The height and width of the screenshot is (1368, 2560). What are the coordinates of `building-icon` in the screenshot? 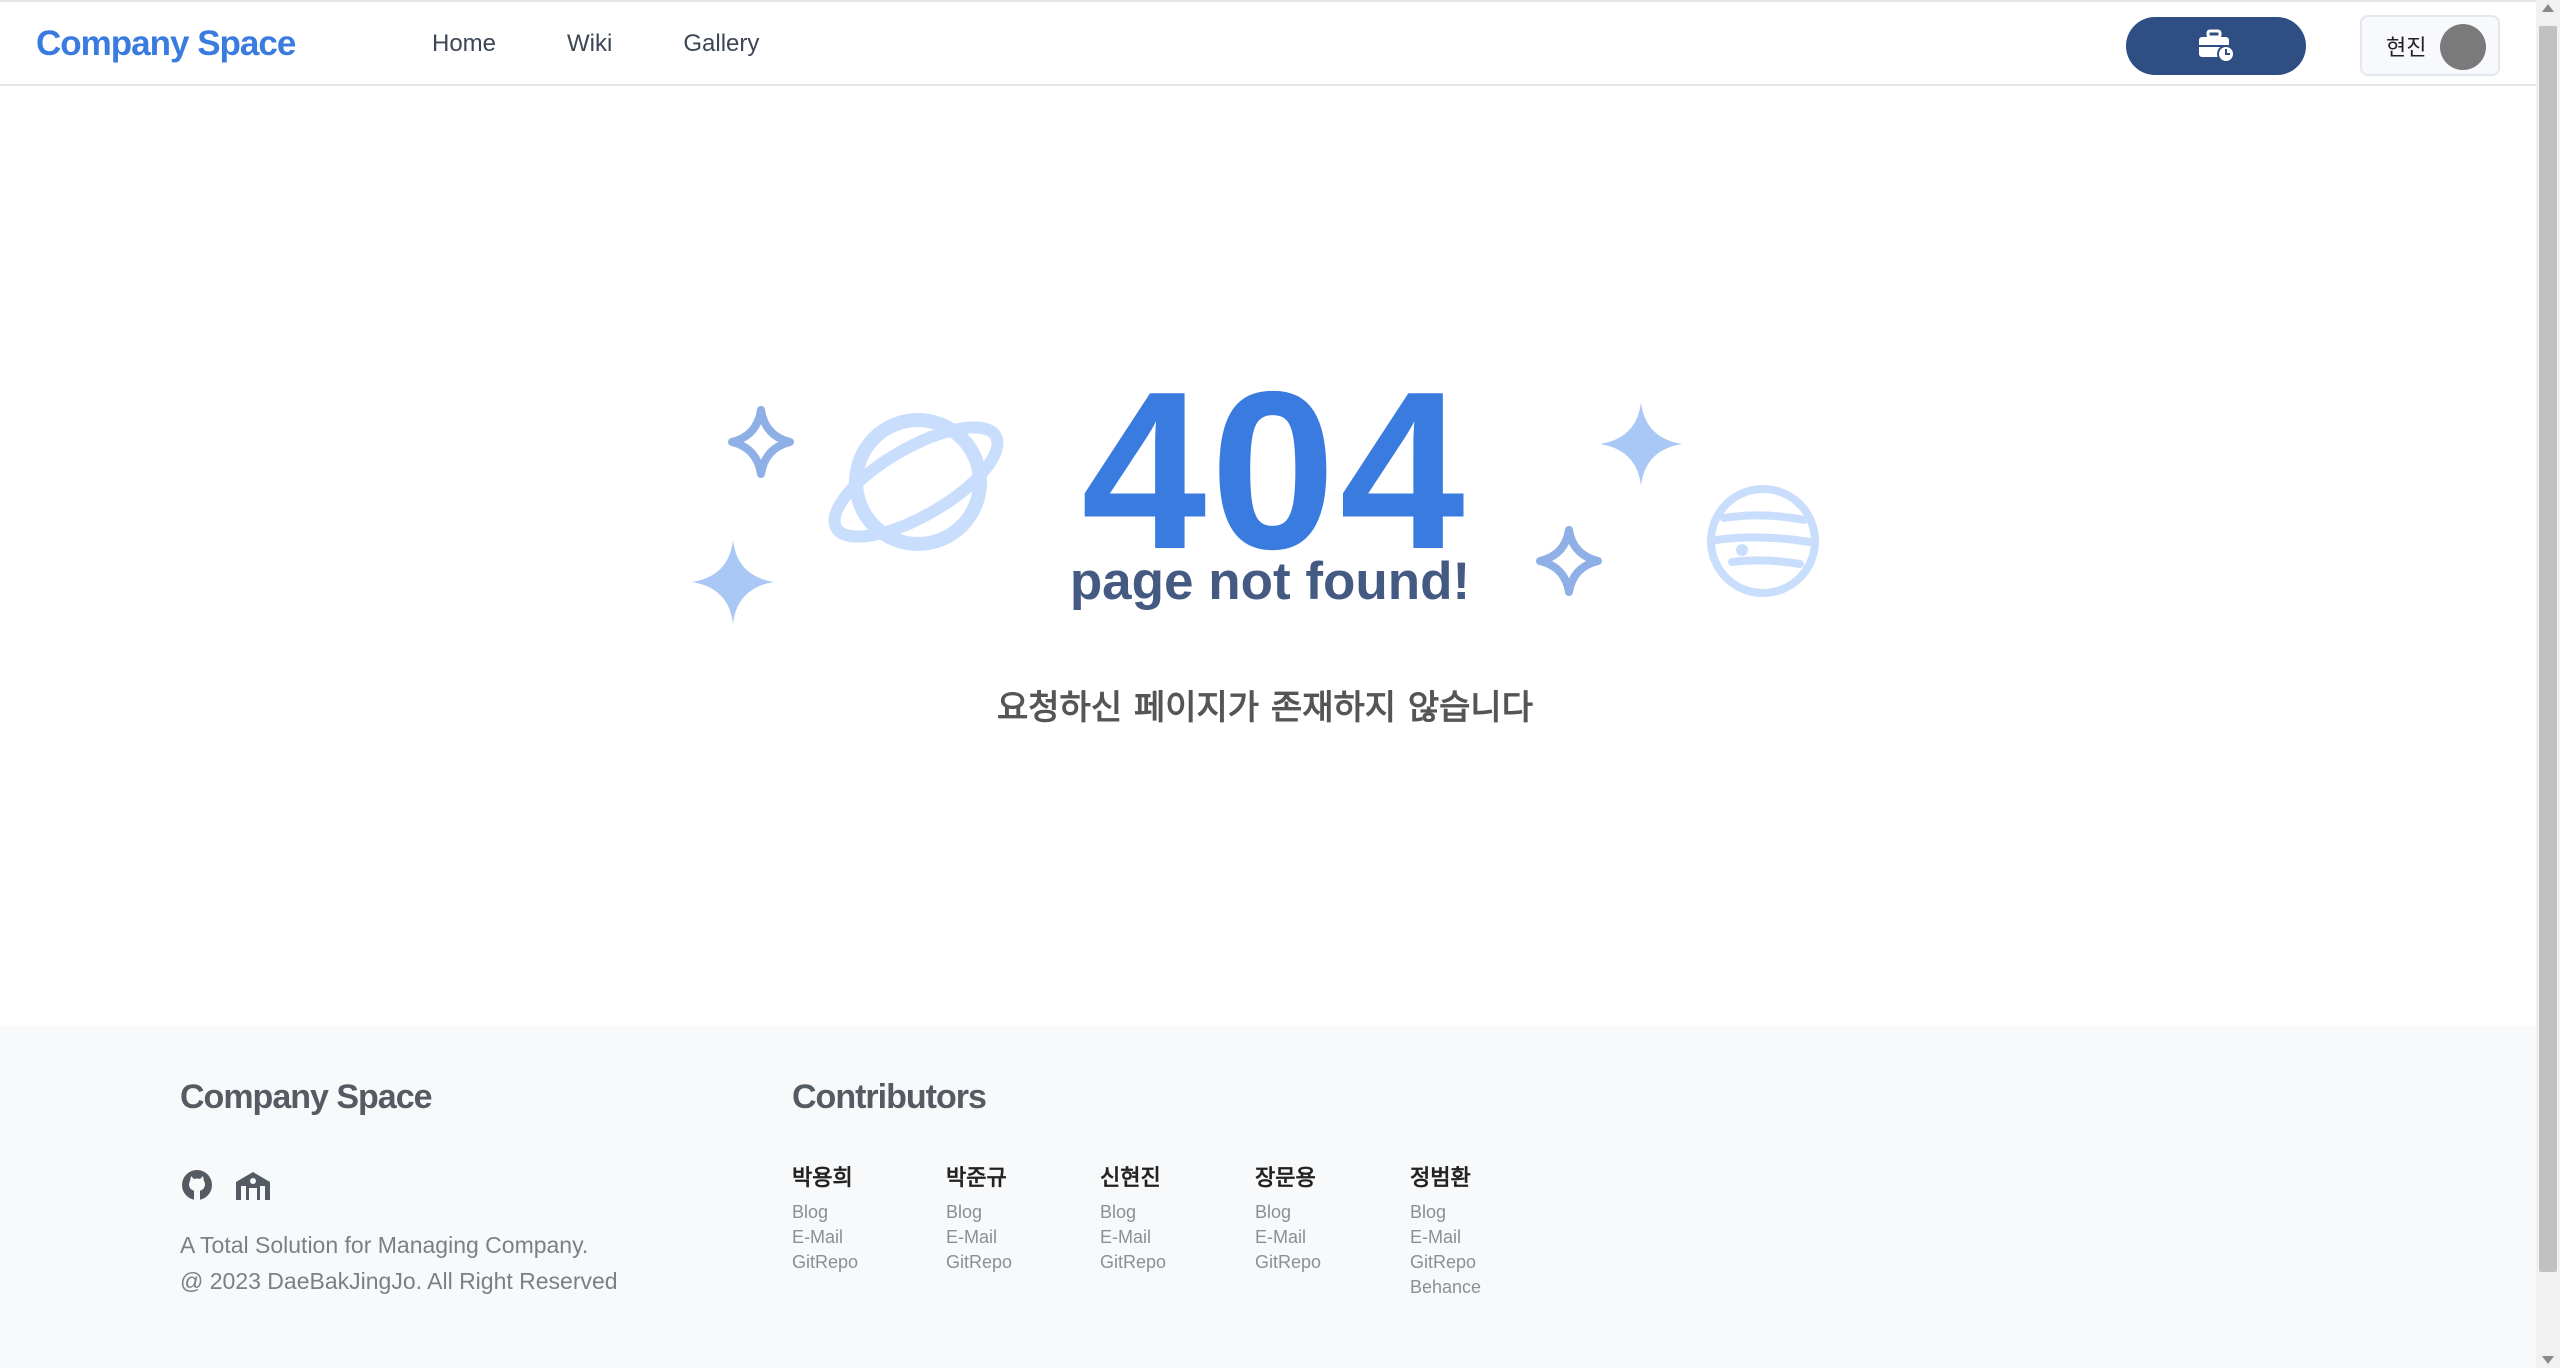 It's located at (253, 1185).